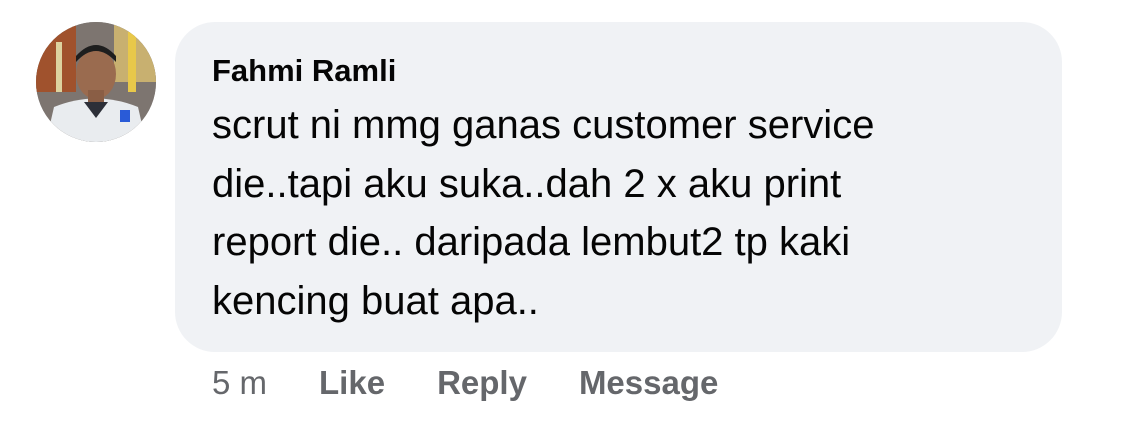 The width and height of the screenshot is (1125, 422). What do you see at coordinates (619, 71) in the screenshot?
I see `comment-author-name: Fahmi Ramli` at bounding box center [619, 71].